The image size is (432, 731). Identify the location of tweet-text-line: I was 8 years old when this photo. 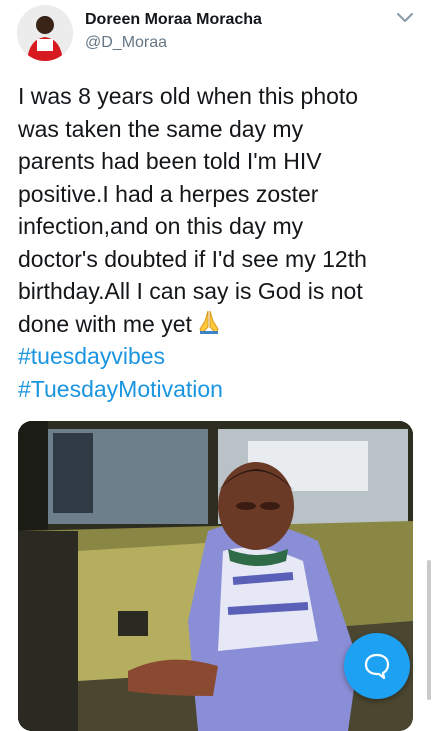
(188, 96).